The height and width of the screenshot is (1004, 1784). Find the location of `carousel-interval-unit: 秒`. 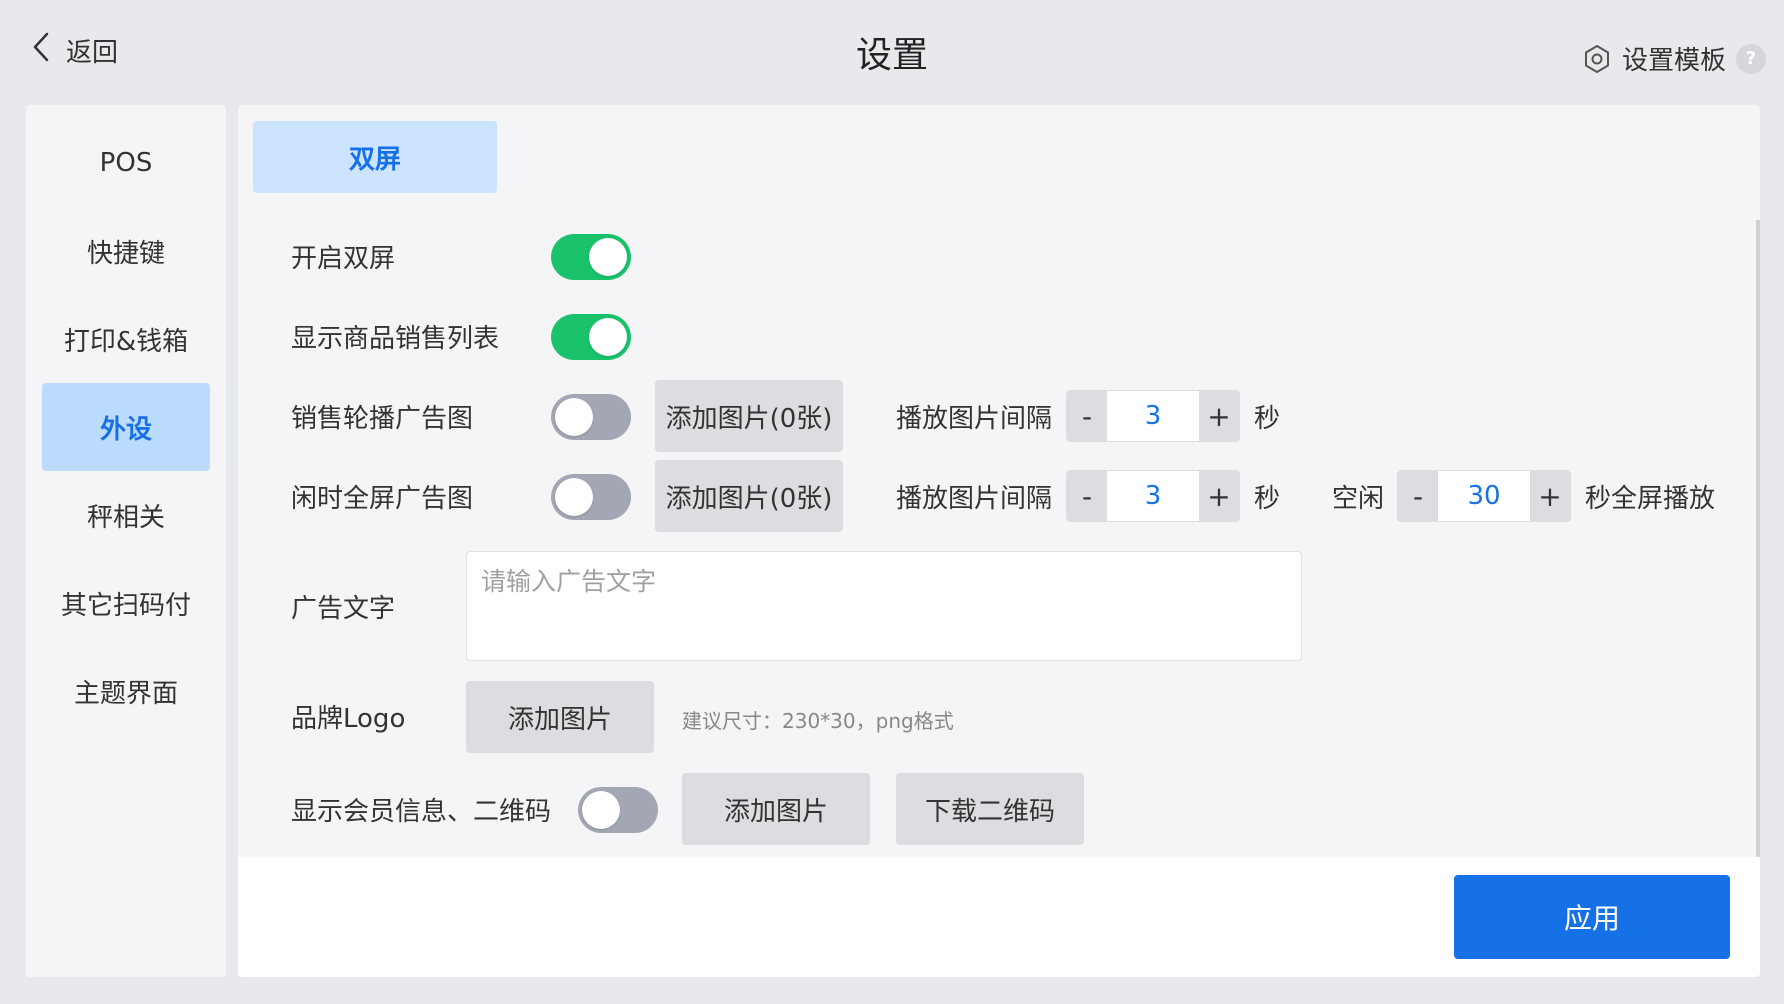

carousel-interval-unit: 秒 is located at coordinates (1267, 419).